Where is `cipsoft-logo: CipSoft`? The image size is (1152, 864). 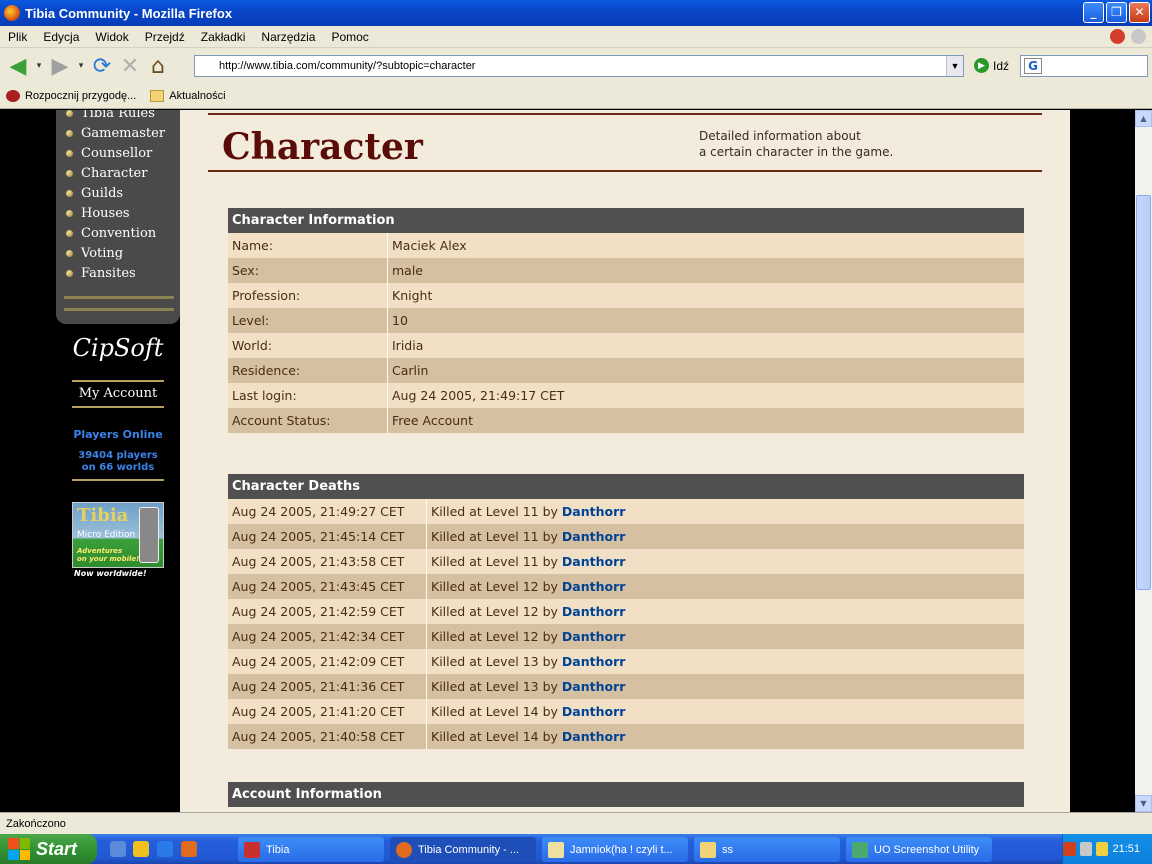 cipsoft-logo: CipSoft is located at coordinates (118, 348).